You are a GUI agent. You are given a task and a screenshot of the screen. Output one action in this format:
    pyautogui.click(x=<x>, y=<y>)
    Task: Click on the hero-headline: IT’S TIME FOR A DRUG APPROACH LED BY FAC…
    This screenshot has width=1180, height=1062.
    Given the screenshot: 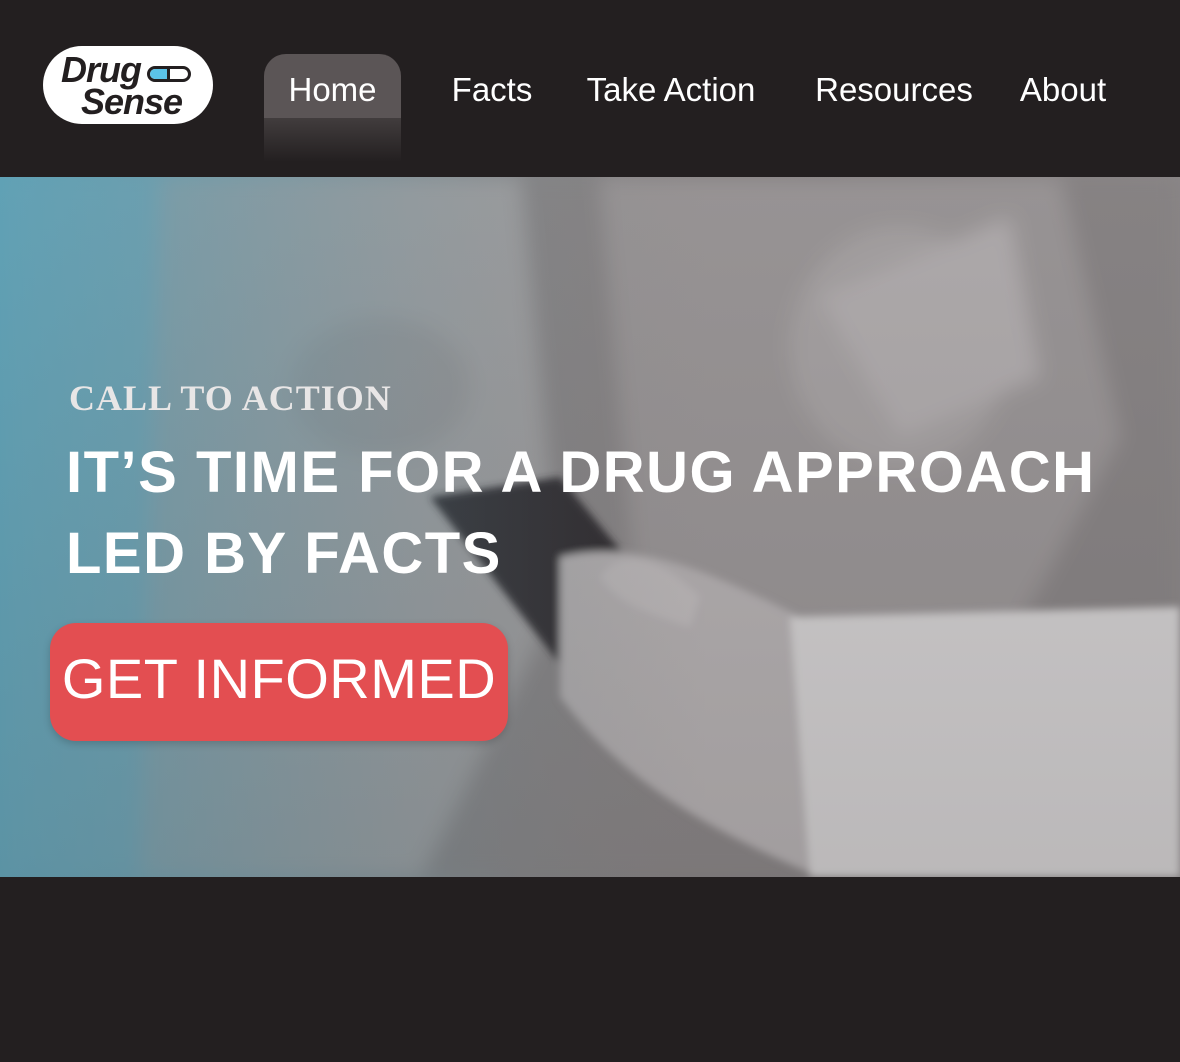 What is the action you would take?
    pyautogui.click(x=611, y=513)
    